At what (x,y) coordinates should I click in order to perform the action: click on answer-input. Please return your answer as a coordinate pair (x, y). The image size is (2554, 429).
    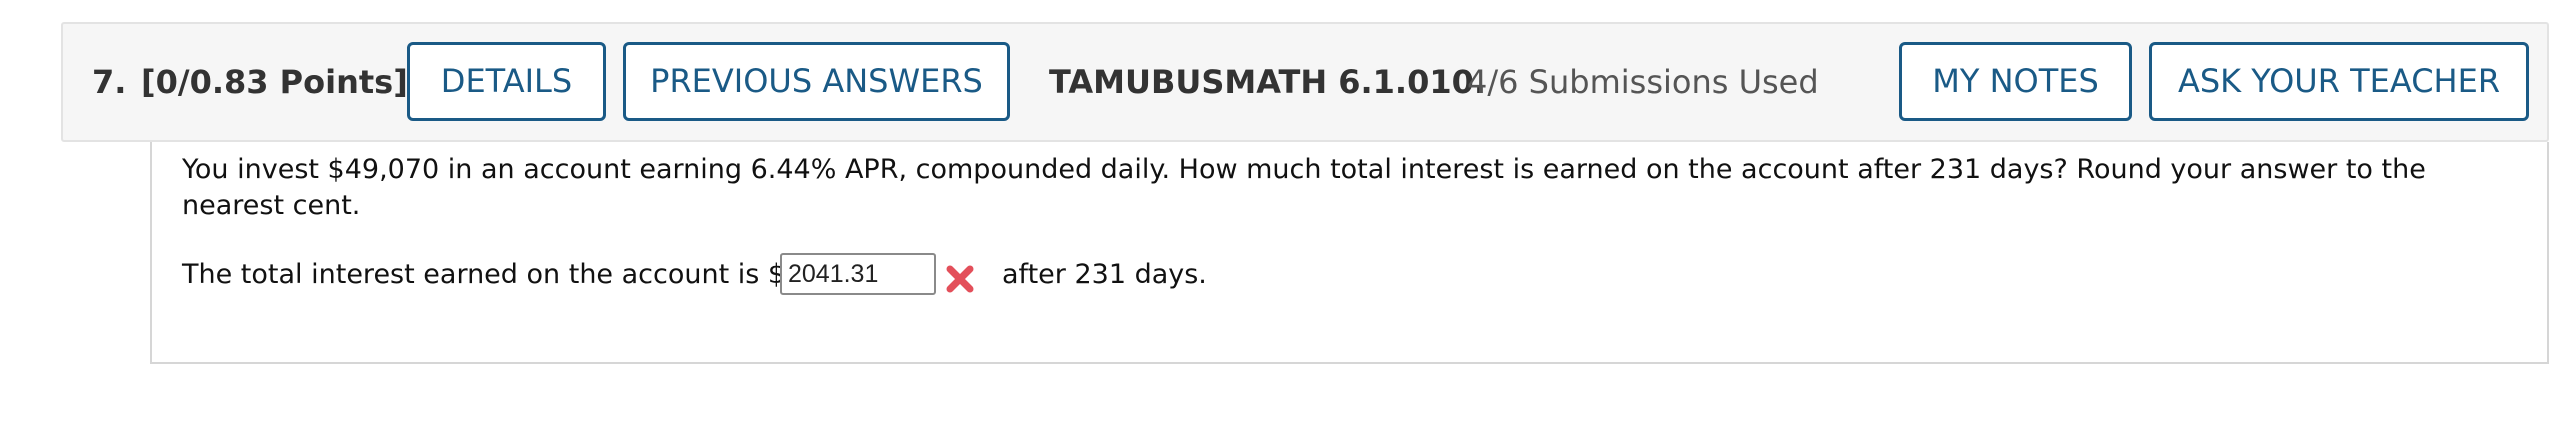
    Looking at the image, I should click on (858, 274).